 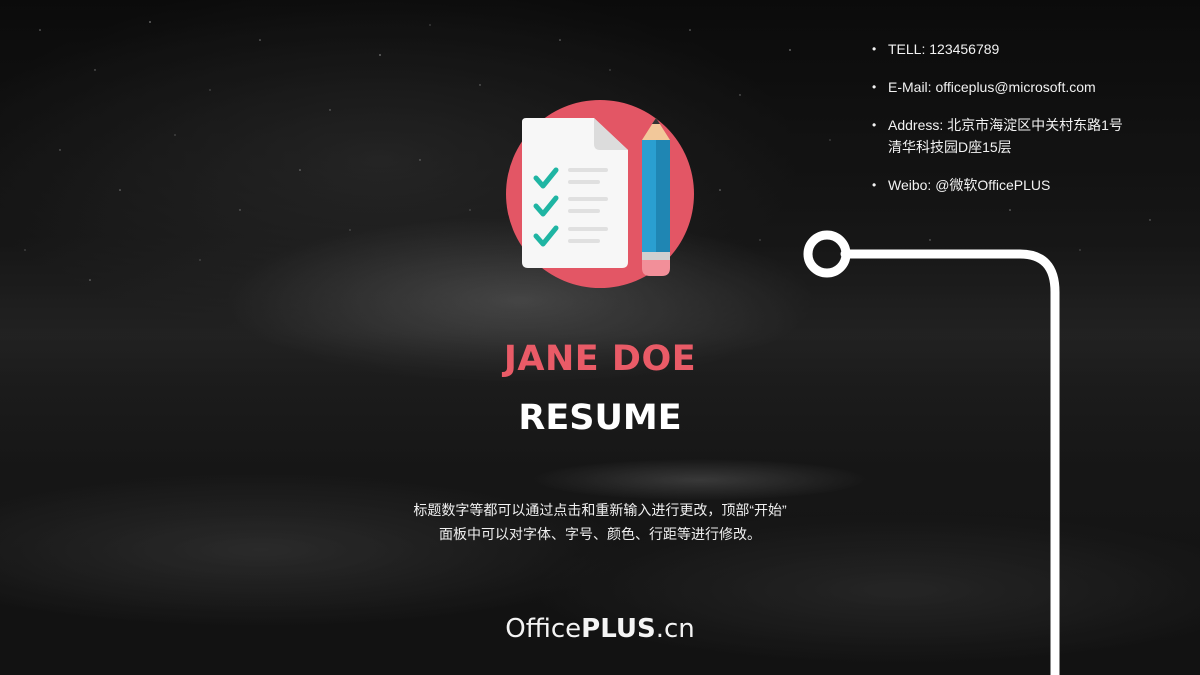 I want to click on candidate-name: JANE DOE, so click(x=600, y=359).